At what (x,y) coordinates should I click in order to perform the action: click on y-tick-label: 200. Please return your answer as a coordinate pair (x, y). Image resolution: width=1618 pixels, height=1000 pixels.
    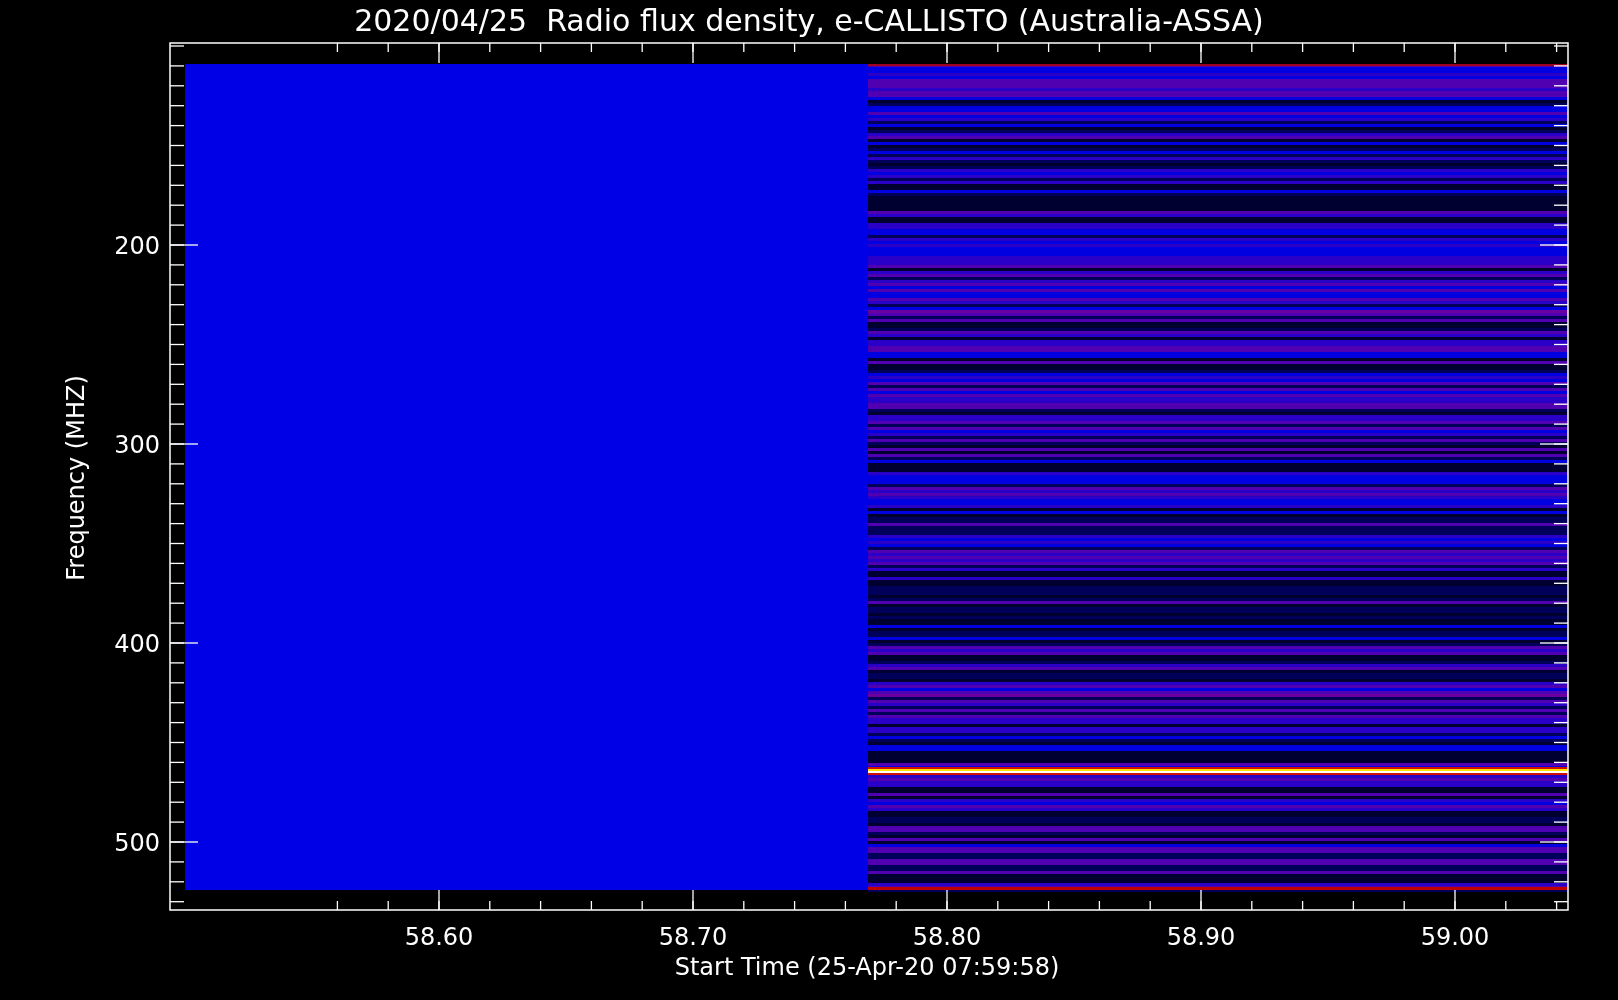
    Looking at the image, I should click on (137, 246).